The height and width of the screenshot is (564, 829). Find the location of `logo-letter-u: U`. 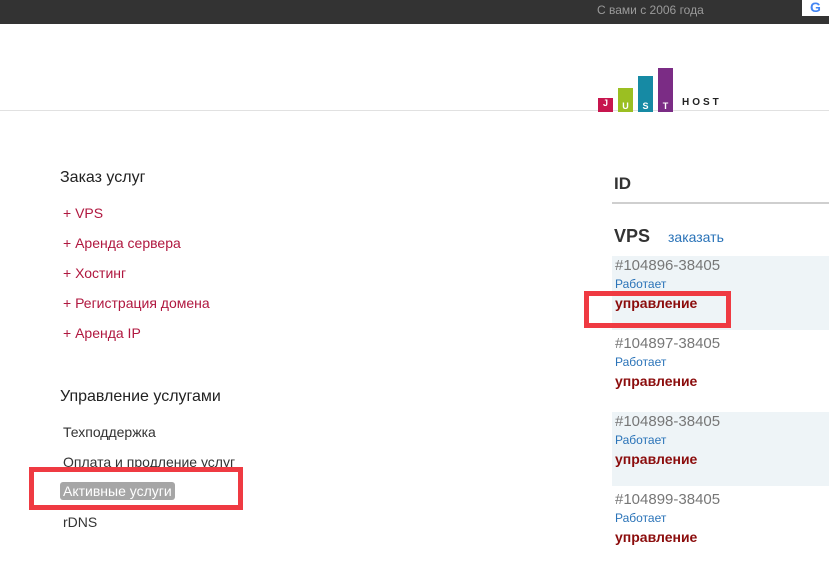

logo-letter-u: U is located at coordinates (625, 100).